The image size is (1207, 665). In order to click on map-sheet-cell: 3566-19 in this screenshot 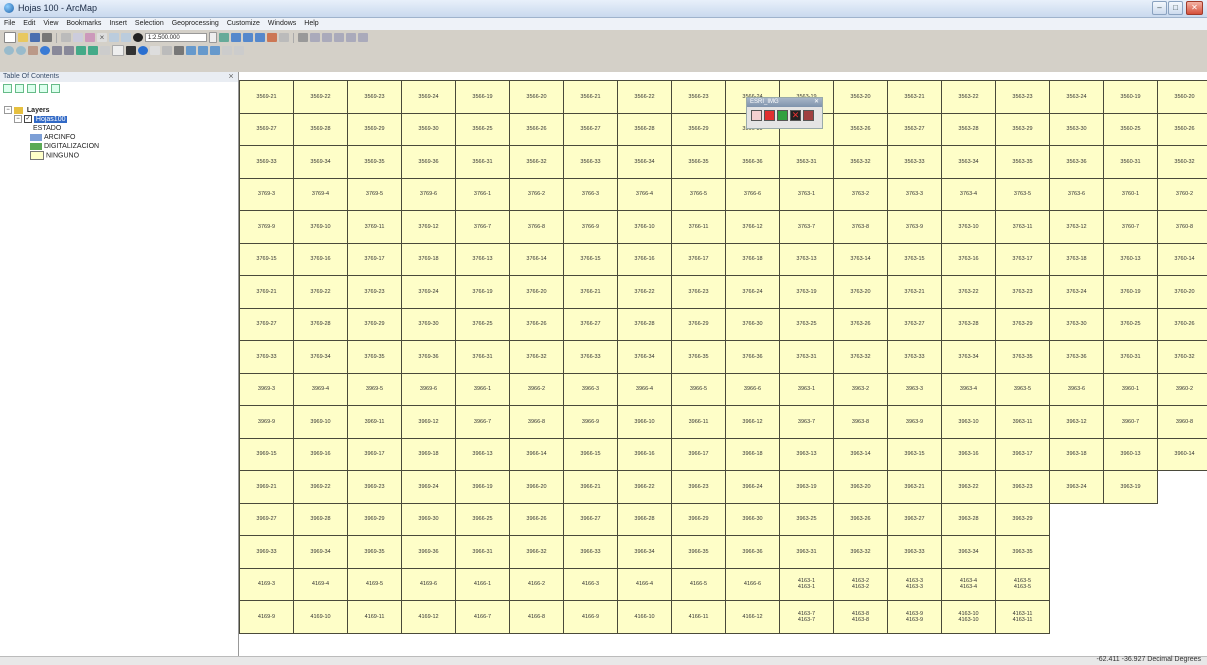, I will do `click(482, 97)`.